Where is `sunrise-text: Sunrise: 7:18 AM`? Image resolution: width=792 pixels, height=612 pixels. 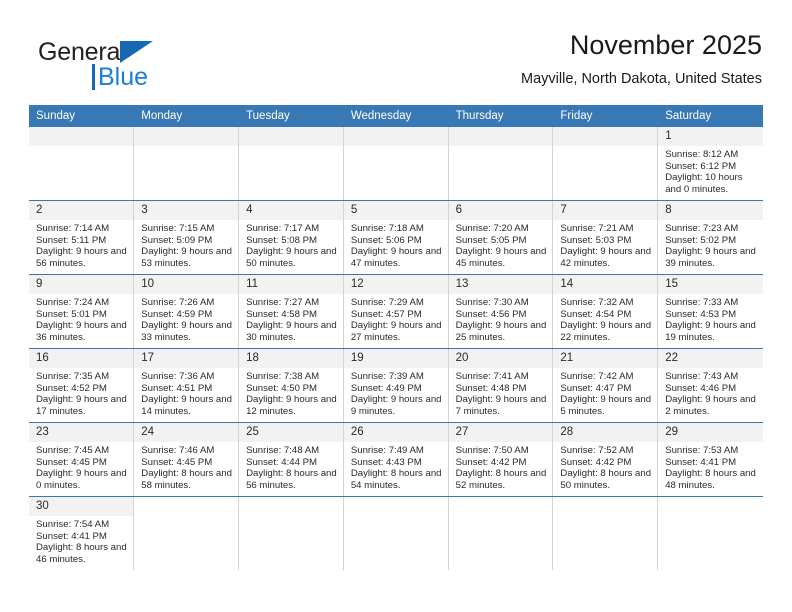 sunrise-text: Sunrise: 7:18 AM is located at coordinates (387, 228).